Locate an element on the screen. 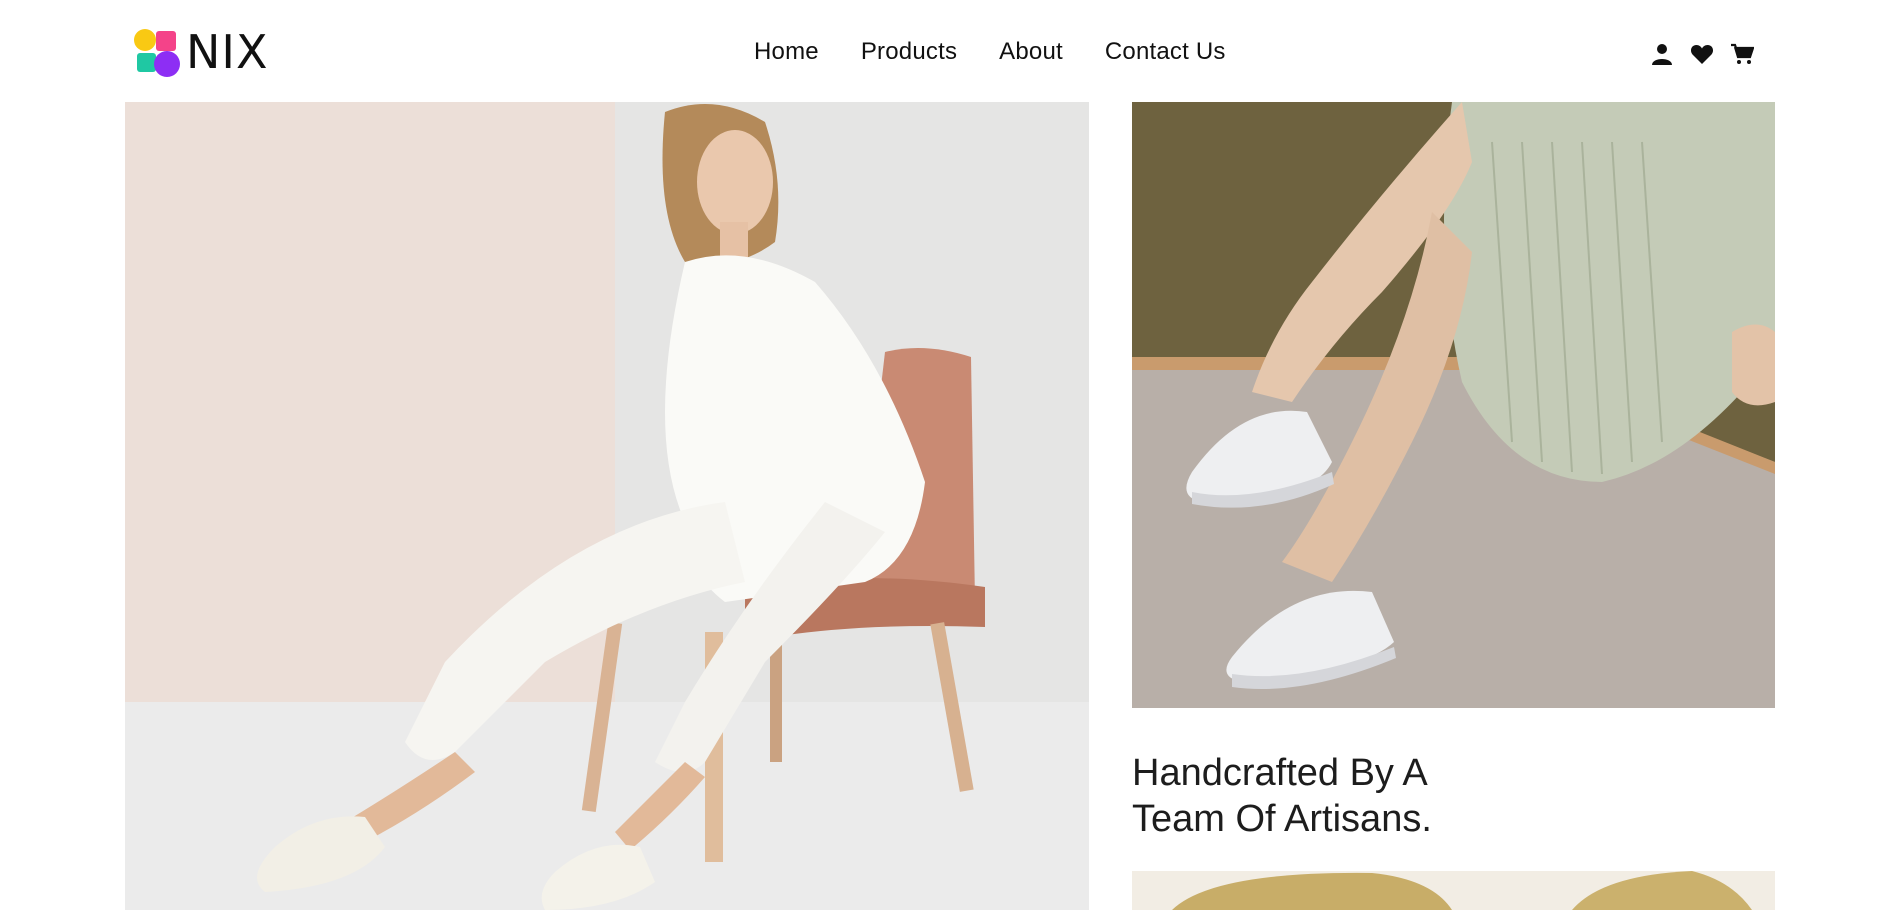 Image resolution: width=1895 pixels, height=910 pixels. nav-about: About is located at coordinates (1031, 52).